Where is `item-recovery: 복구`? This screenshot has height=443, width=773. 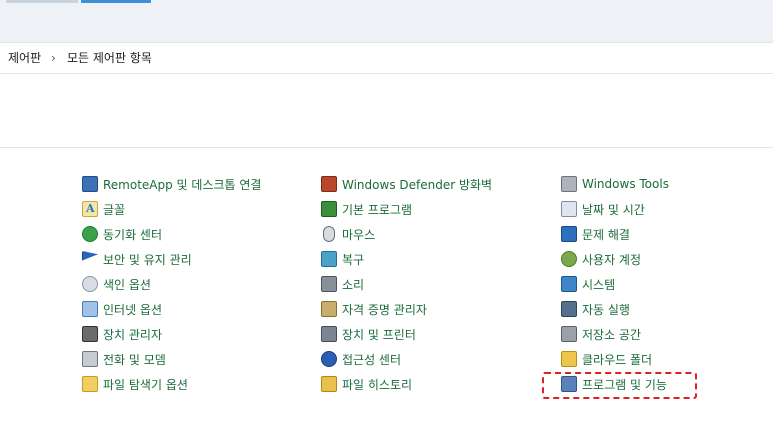 item-recovery: 복구 is located at coordinates (342, 259).